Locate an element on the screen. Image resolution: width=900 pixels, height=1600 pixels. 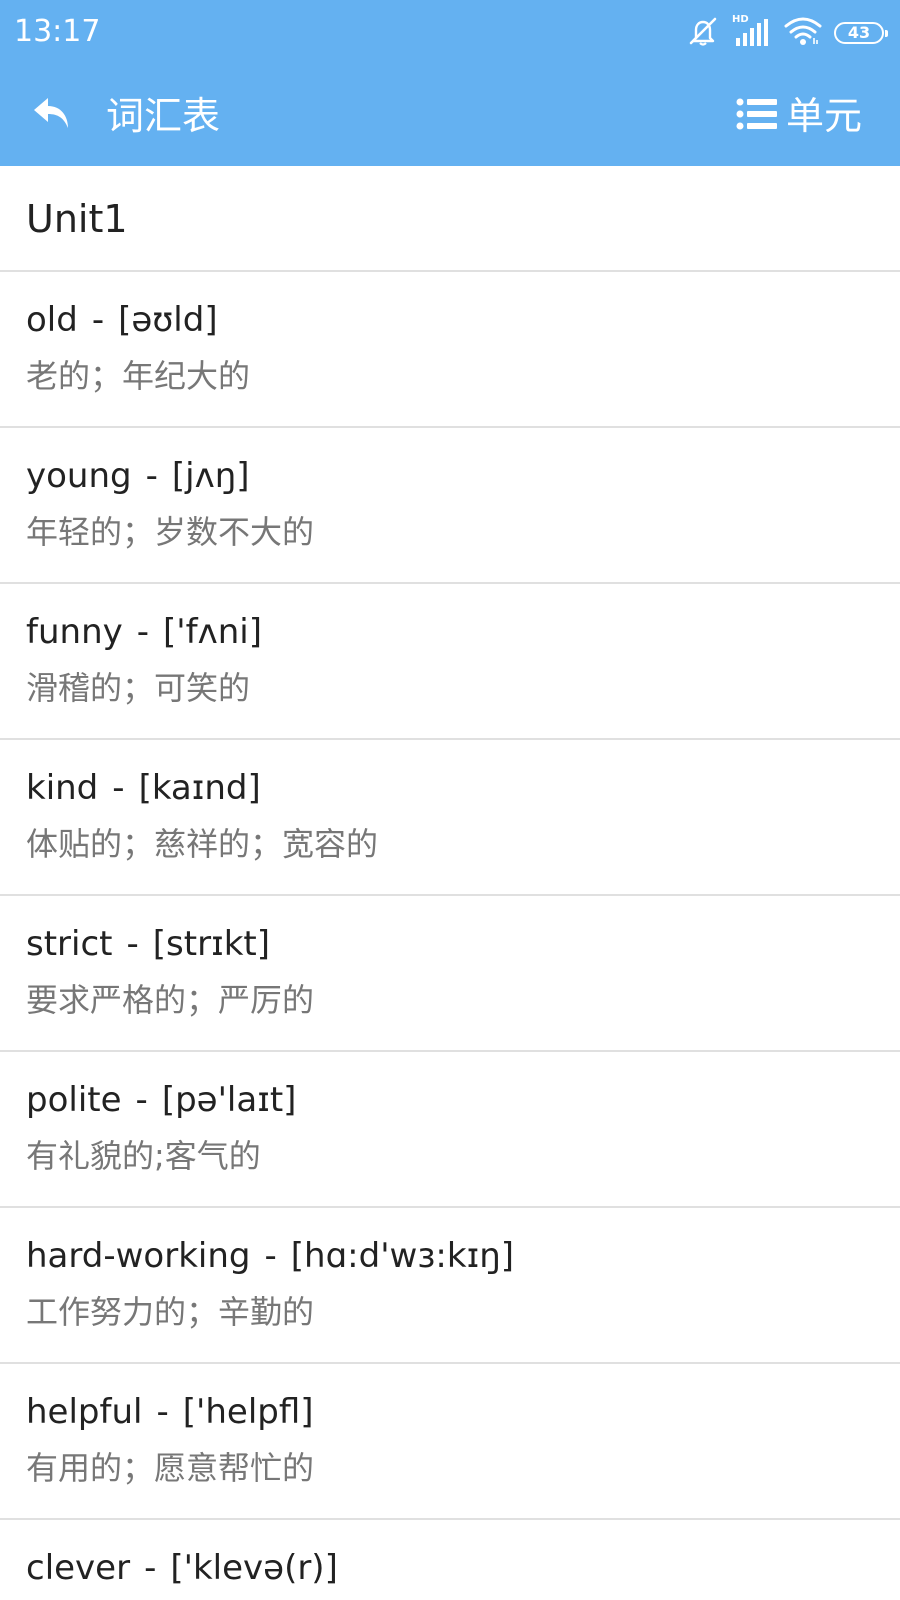
battery-level: 43 is located at coordinates (859, 32).